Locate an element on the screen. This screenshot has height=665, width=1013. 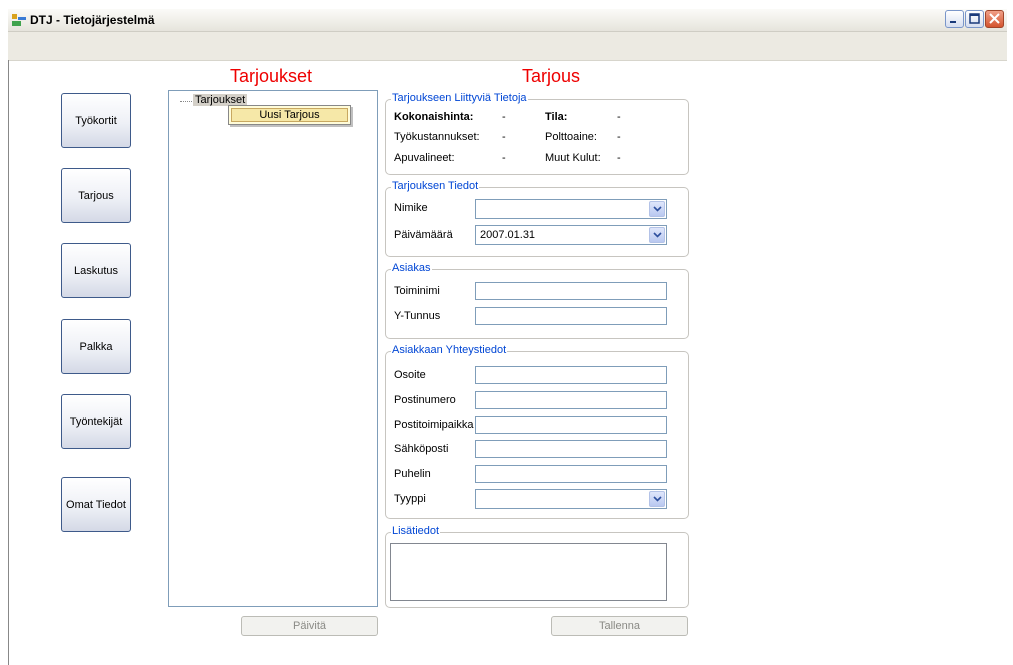
maximize-button is located at coordinates (974, 19).